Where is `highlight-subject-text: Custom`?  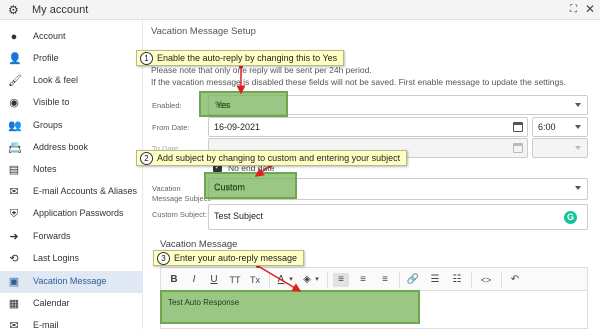 highlight-subject-text: Custom is located at coordinates (230, 187).